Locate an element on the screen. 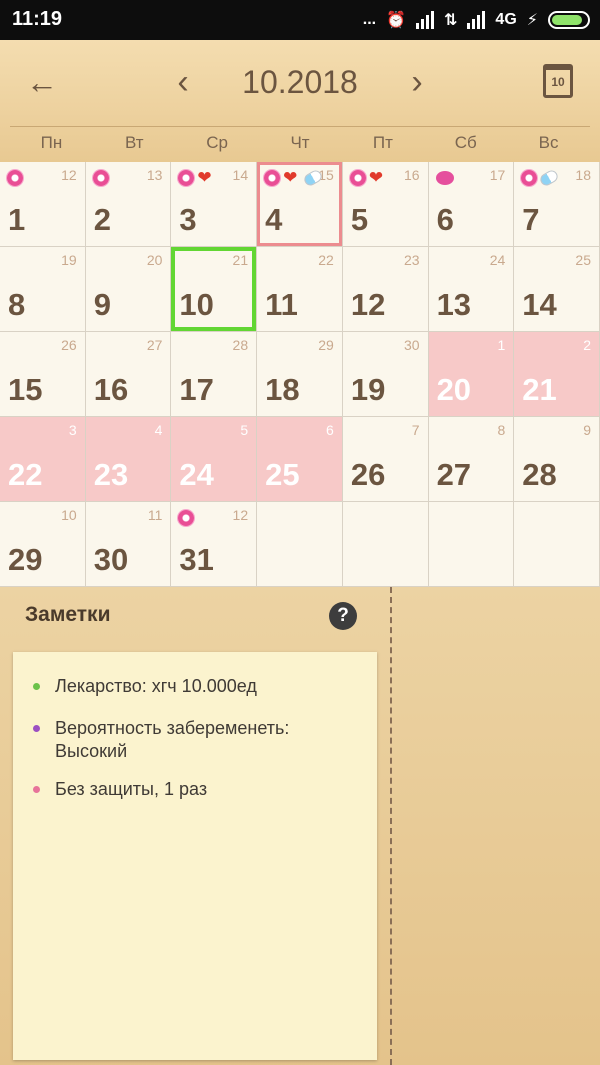 This screenshot has height=1065, width=600. back-button: ← is located at coordinates (42, 82).